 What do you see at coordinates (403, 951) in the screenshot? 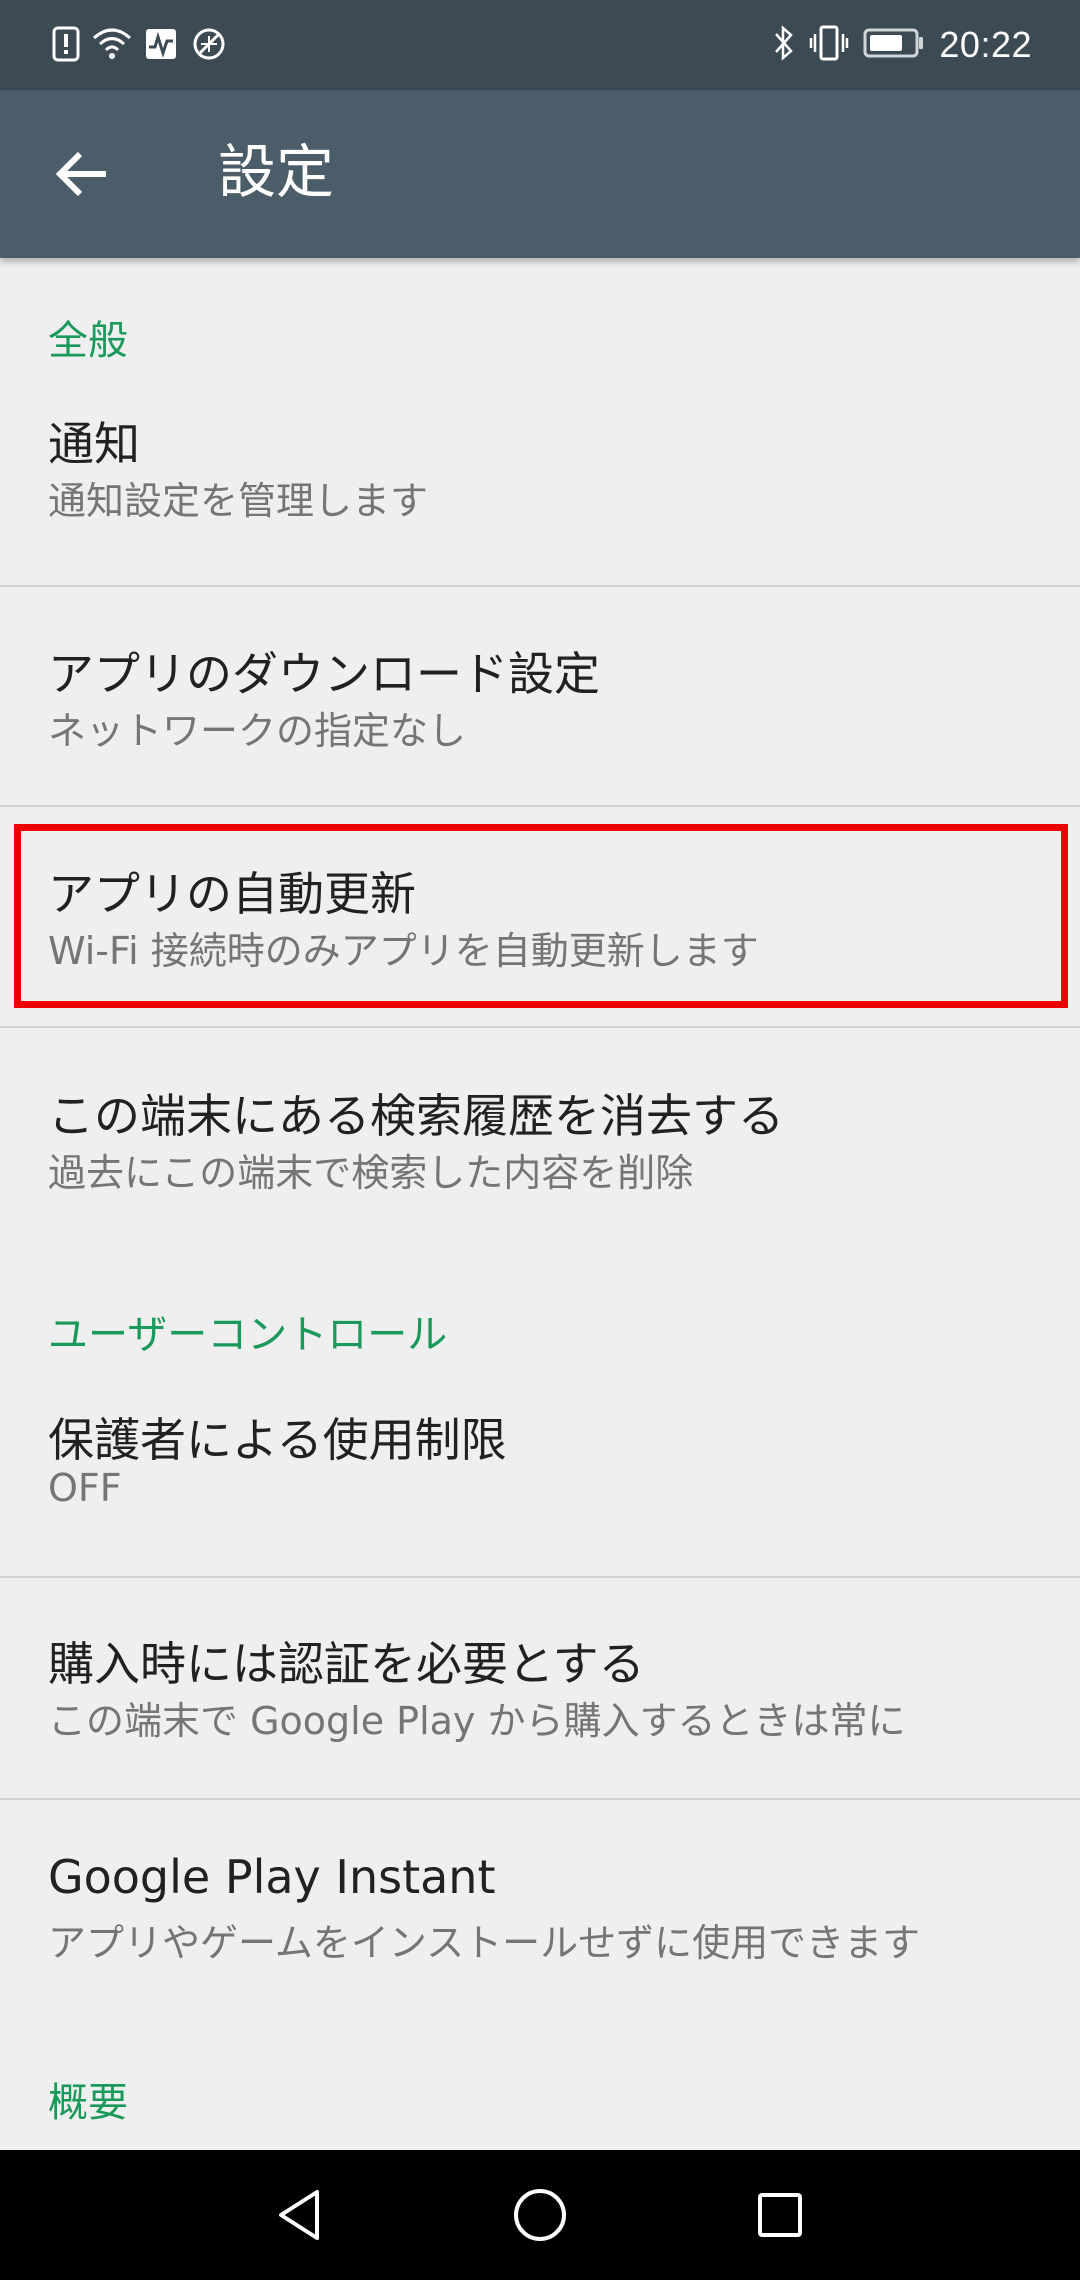
I see `setting-secondary-text: Wi-Fi 接続時のみアプリを自動更新します` at bounding box center [403, 951].